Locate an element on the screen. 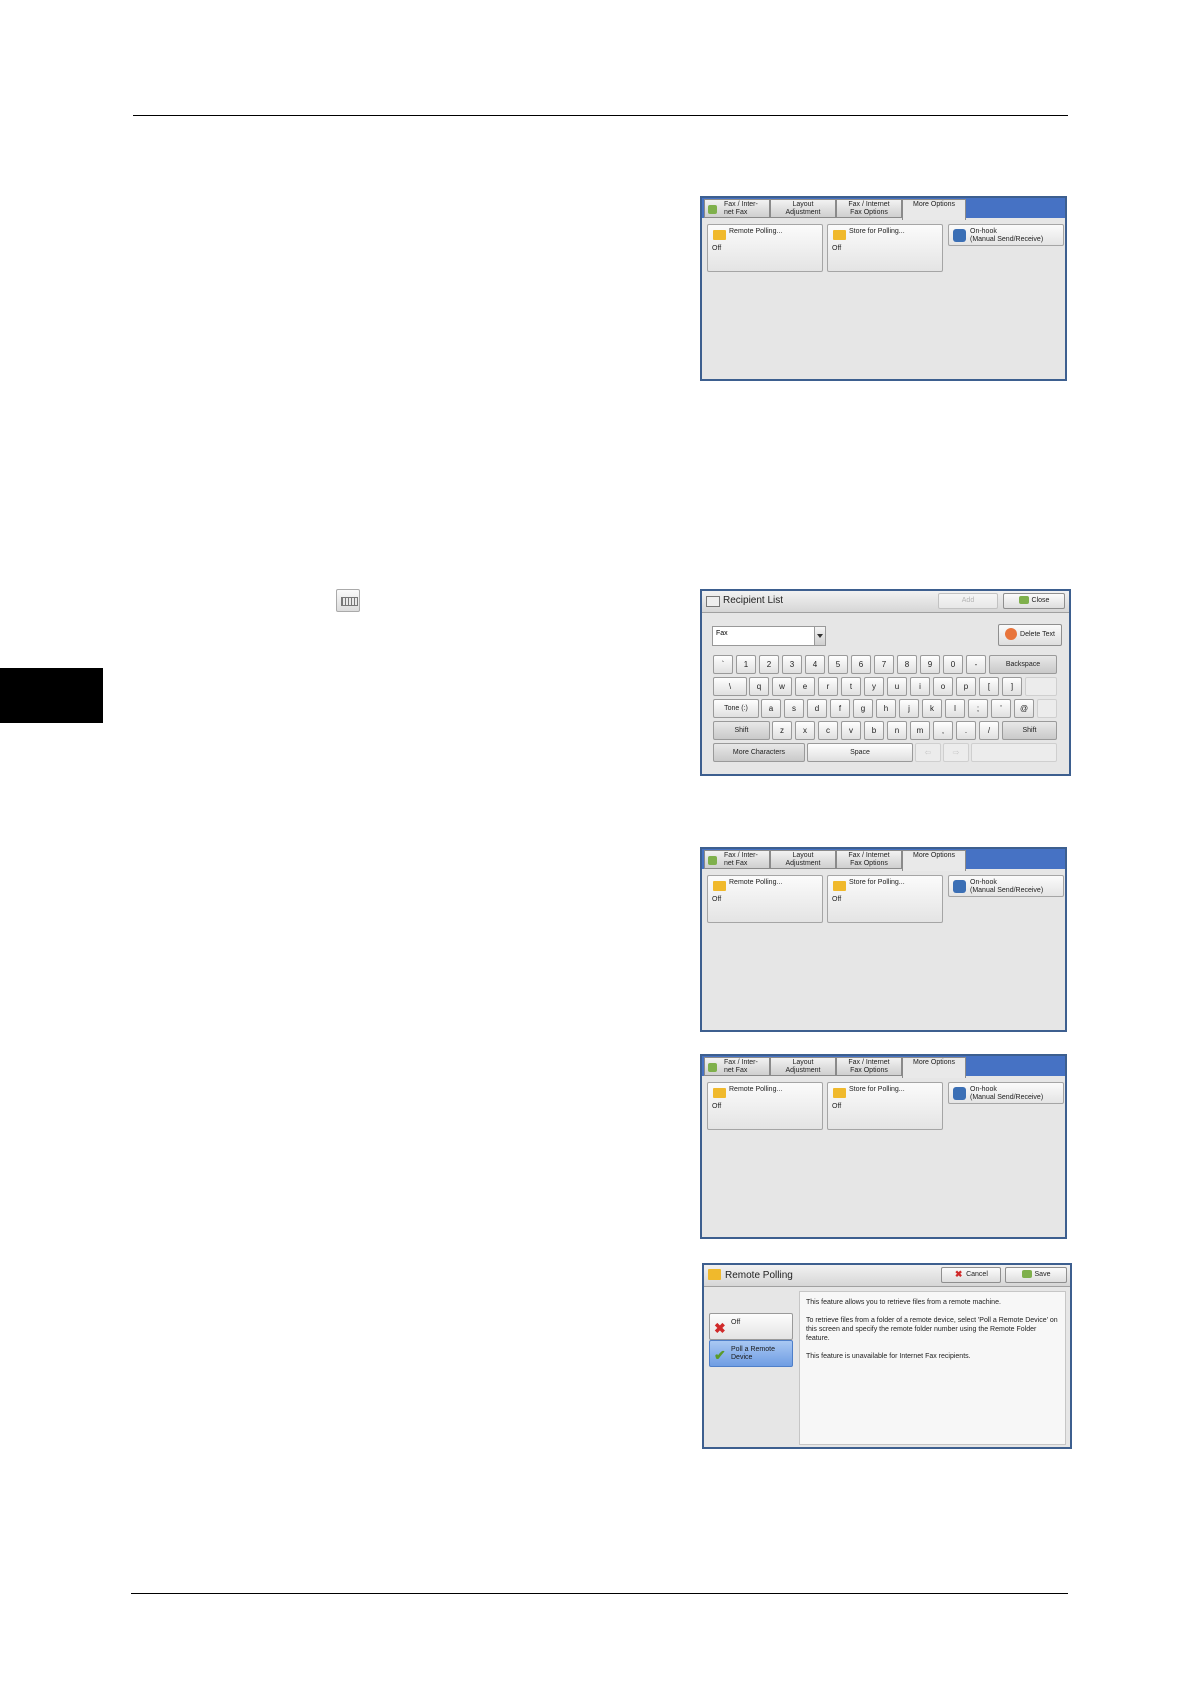 This screenshot has width=1190, height=1684. key: 7 is located at coordinates (884, 664).